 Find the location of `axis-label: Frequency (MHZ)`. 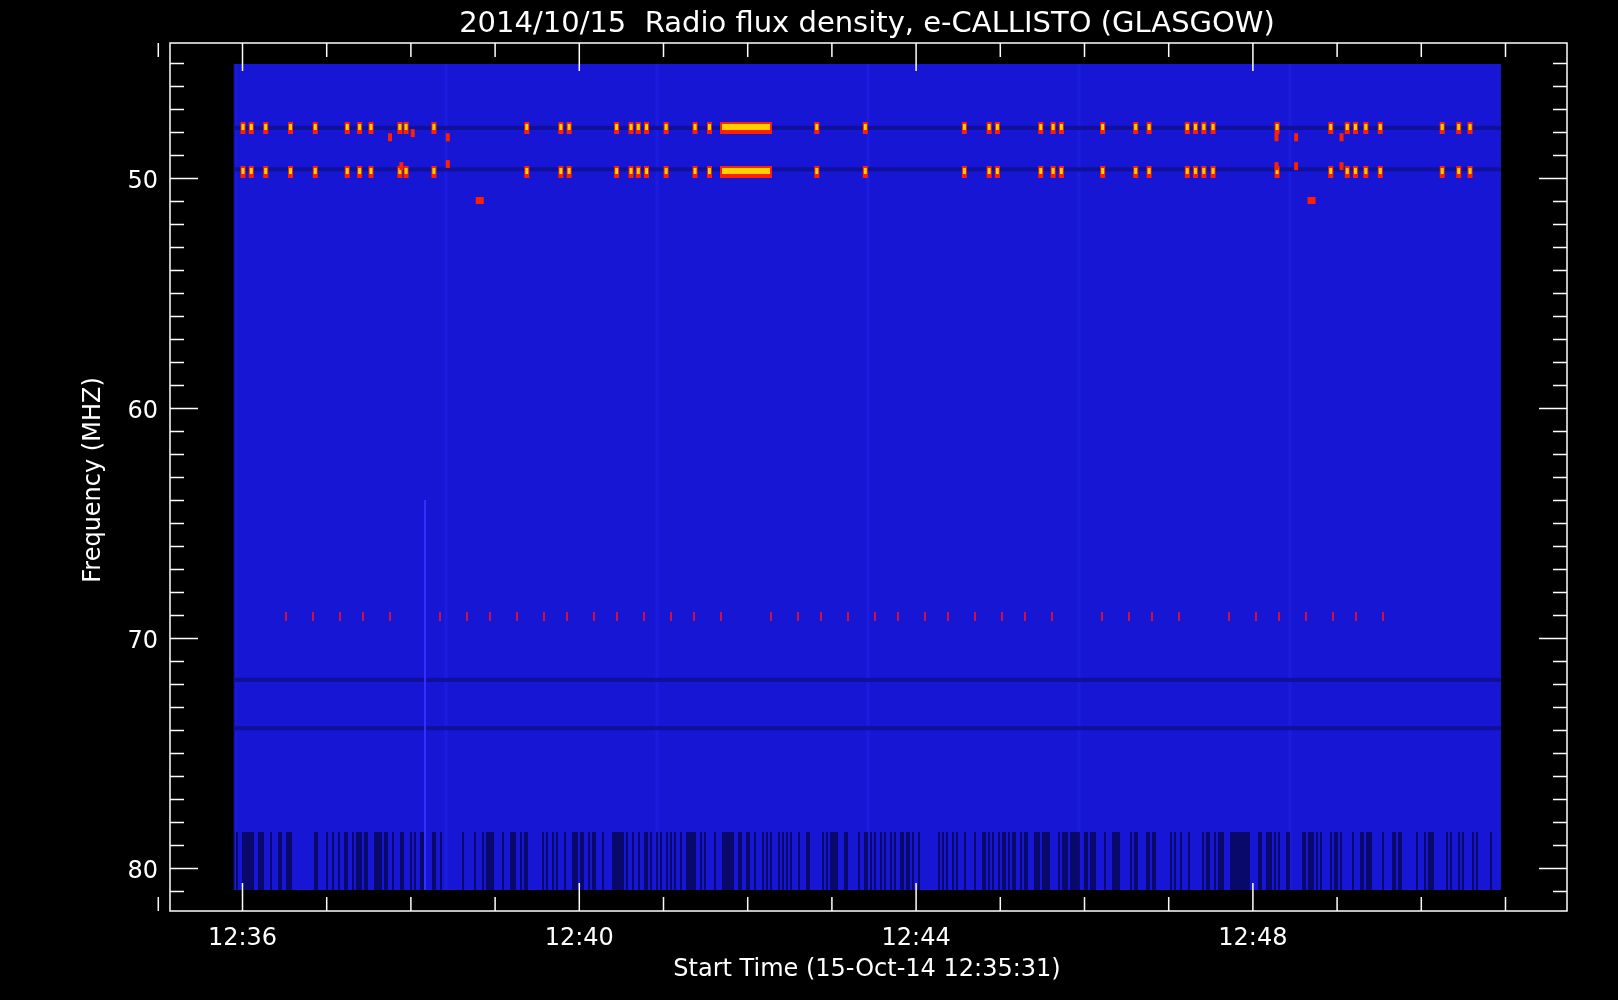

axis-label: Frequency (MHZ) is located at coordinates (92, 480).